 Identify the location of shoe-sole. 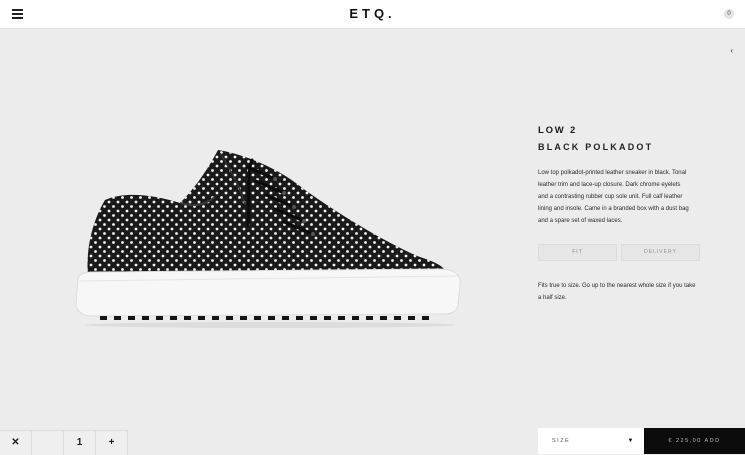
(268, 292).